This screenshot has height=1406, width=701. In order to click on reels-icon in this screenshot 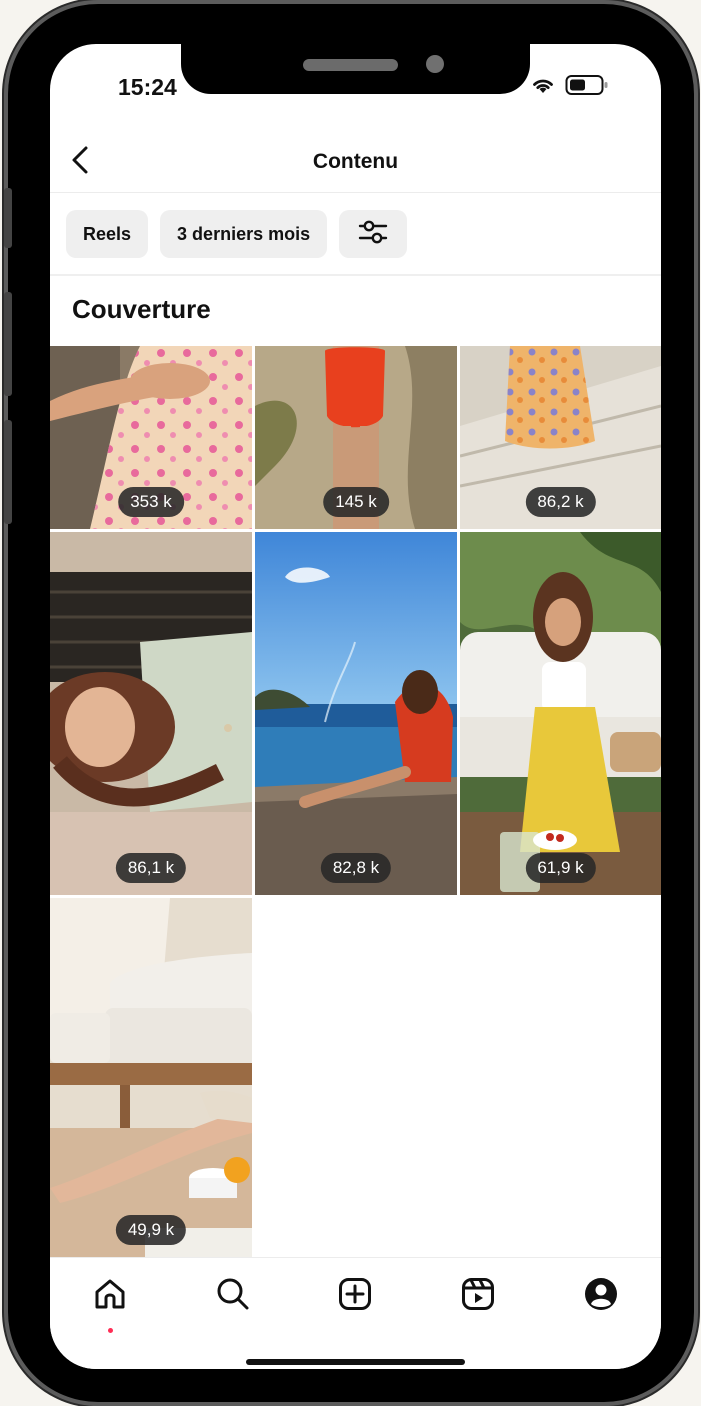, I will do `click(478, 1296)`.